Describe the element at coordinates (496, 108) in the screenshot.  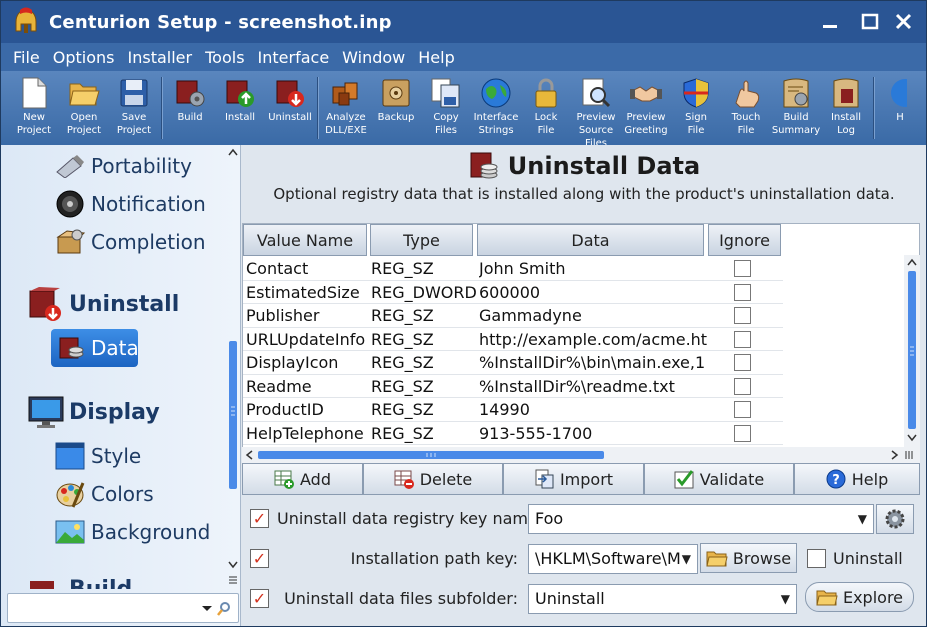
I see `interface-strings-button: Interface Strings` at that location.